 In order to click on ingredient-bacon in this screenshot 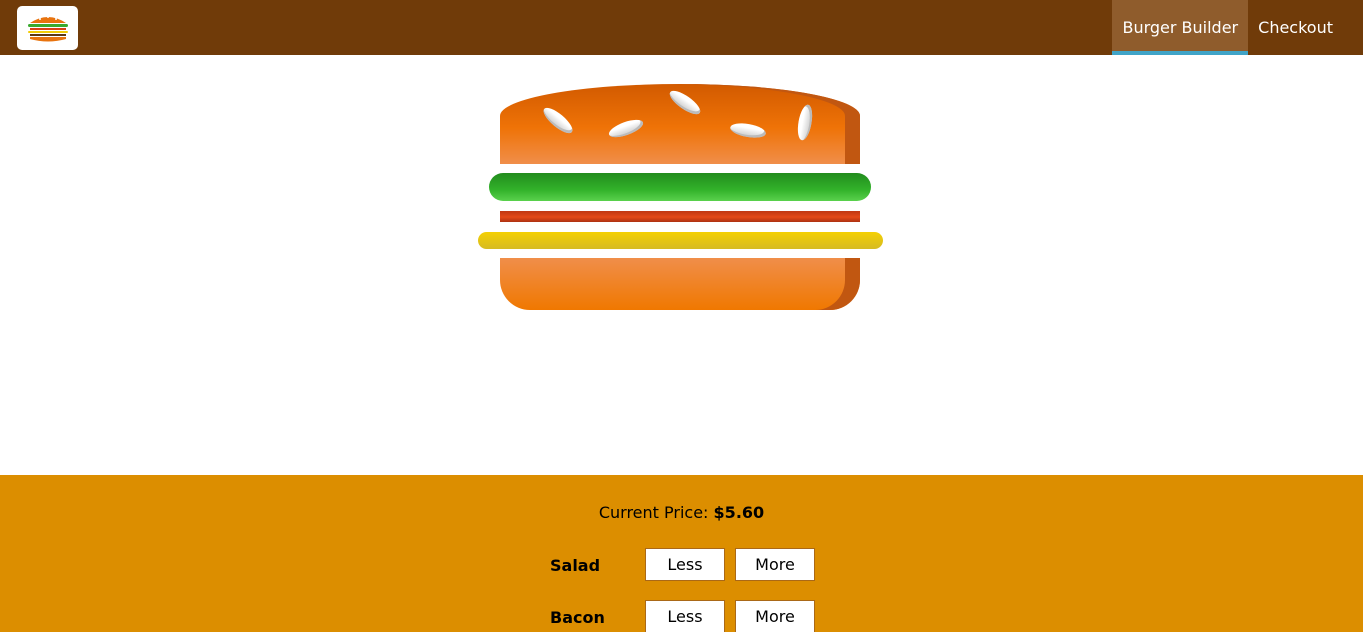, I will do `click(680, 216)`.